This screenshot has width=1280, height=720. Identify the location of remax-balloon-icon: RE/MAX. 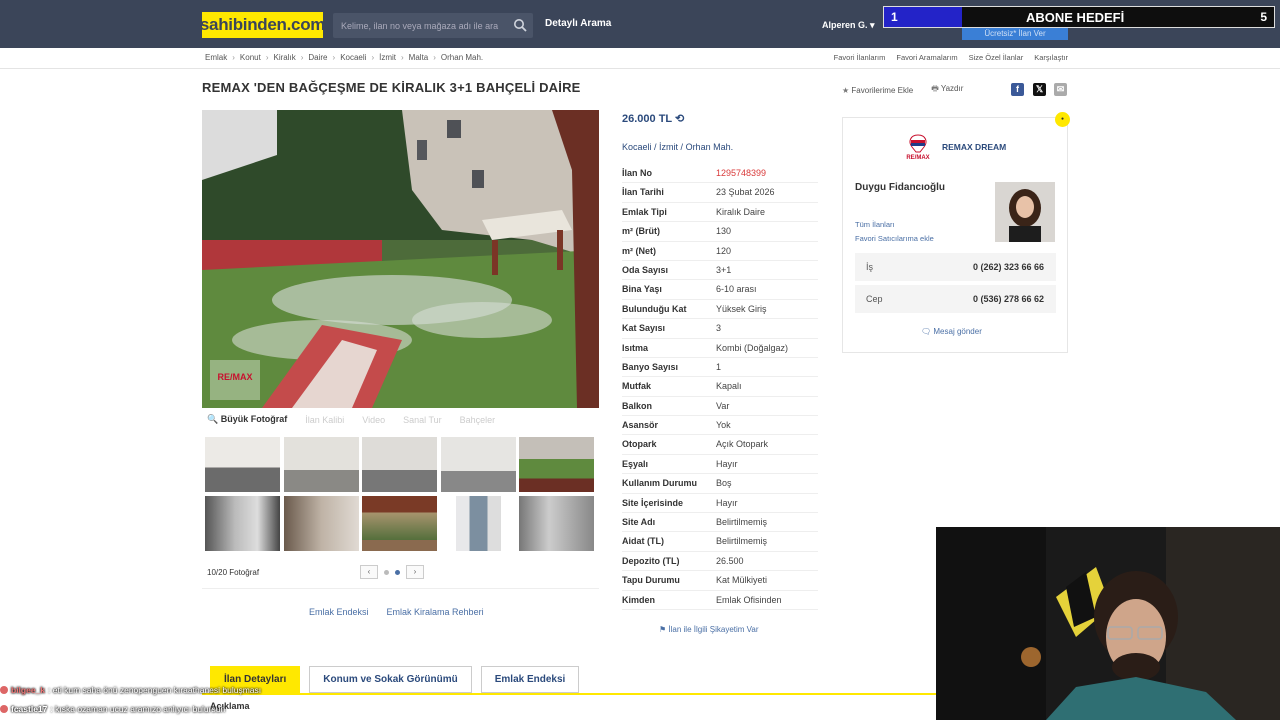
(918, 147).